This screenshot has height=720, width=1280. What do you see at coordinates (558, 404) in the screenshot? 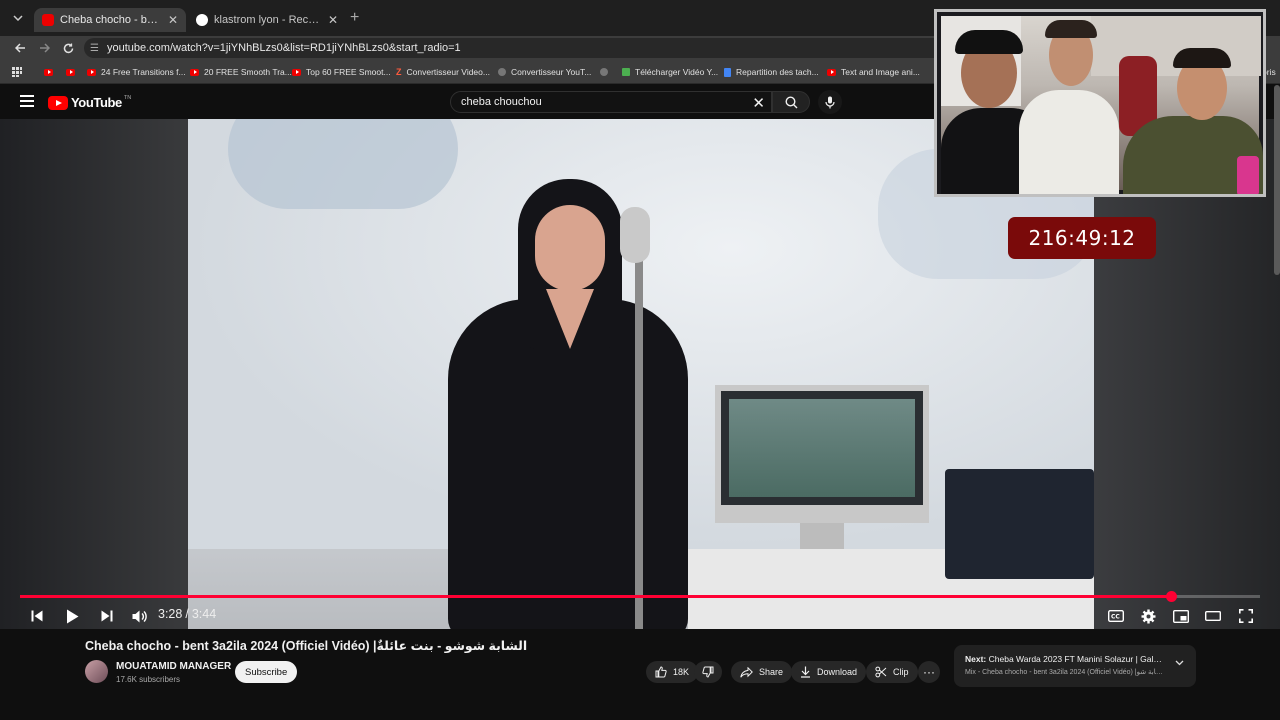
I see `video-scene-singer` at bounding box center [558, 404].